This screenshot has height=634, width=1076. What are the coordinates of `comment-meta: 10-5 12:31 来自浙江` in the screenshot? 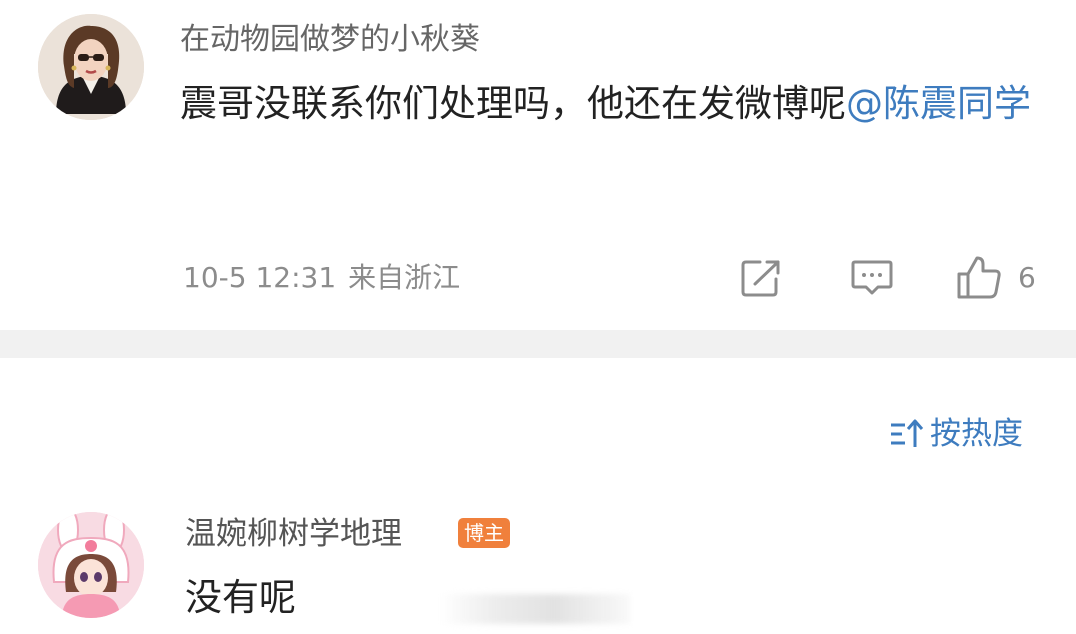 It's located at (321, 278).